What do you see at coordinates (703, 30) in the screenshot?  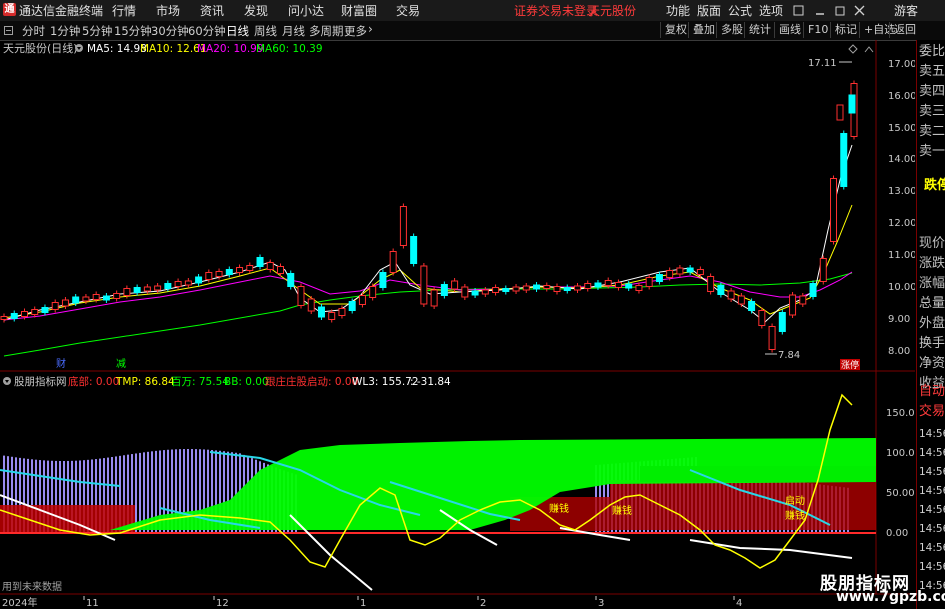 I see `btn-diejia: 叠加` at bounding box center [703, 30].